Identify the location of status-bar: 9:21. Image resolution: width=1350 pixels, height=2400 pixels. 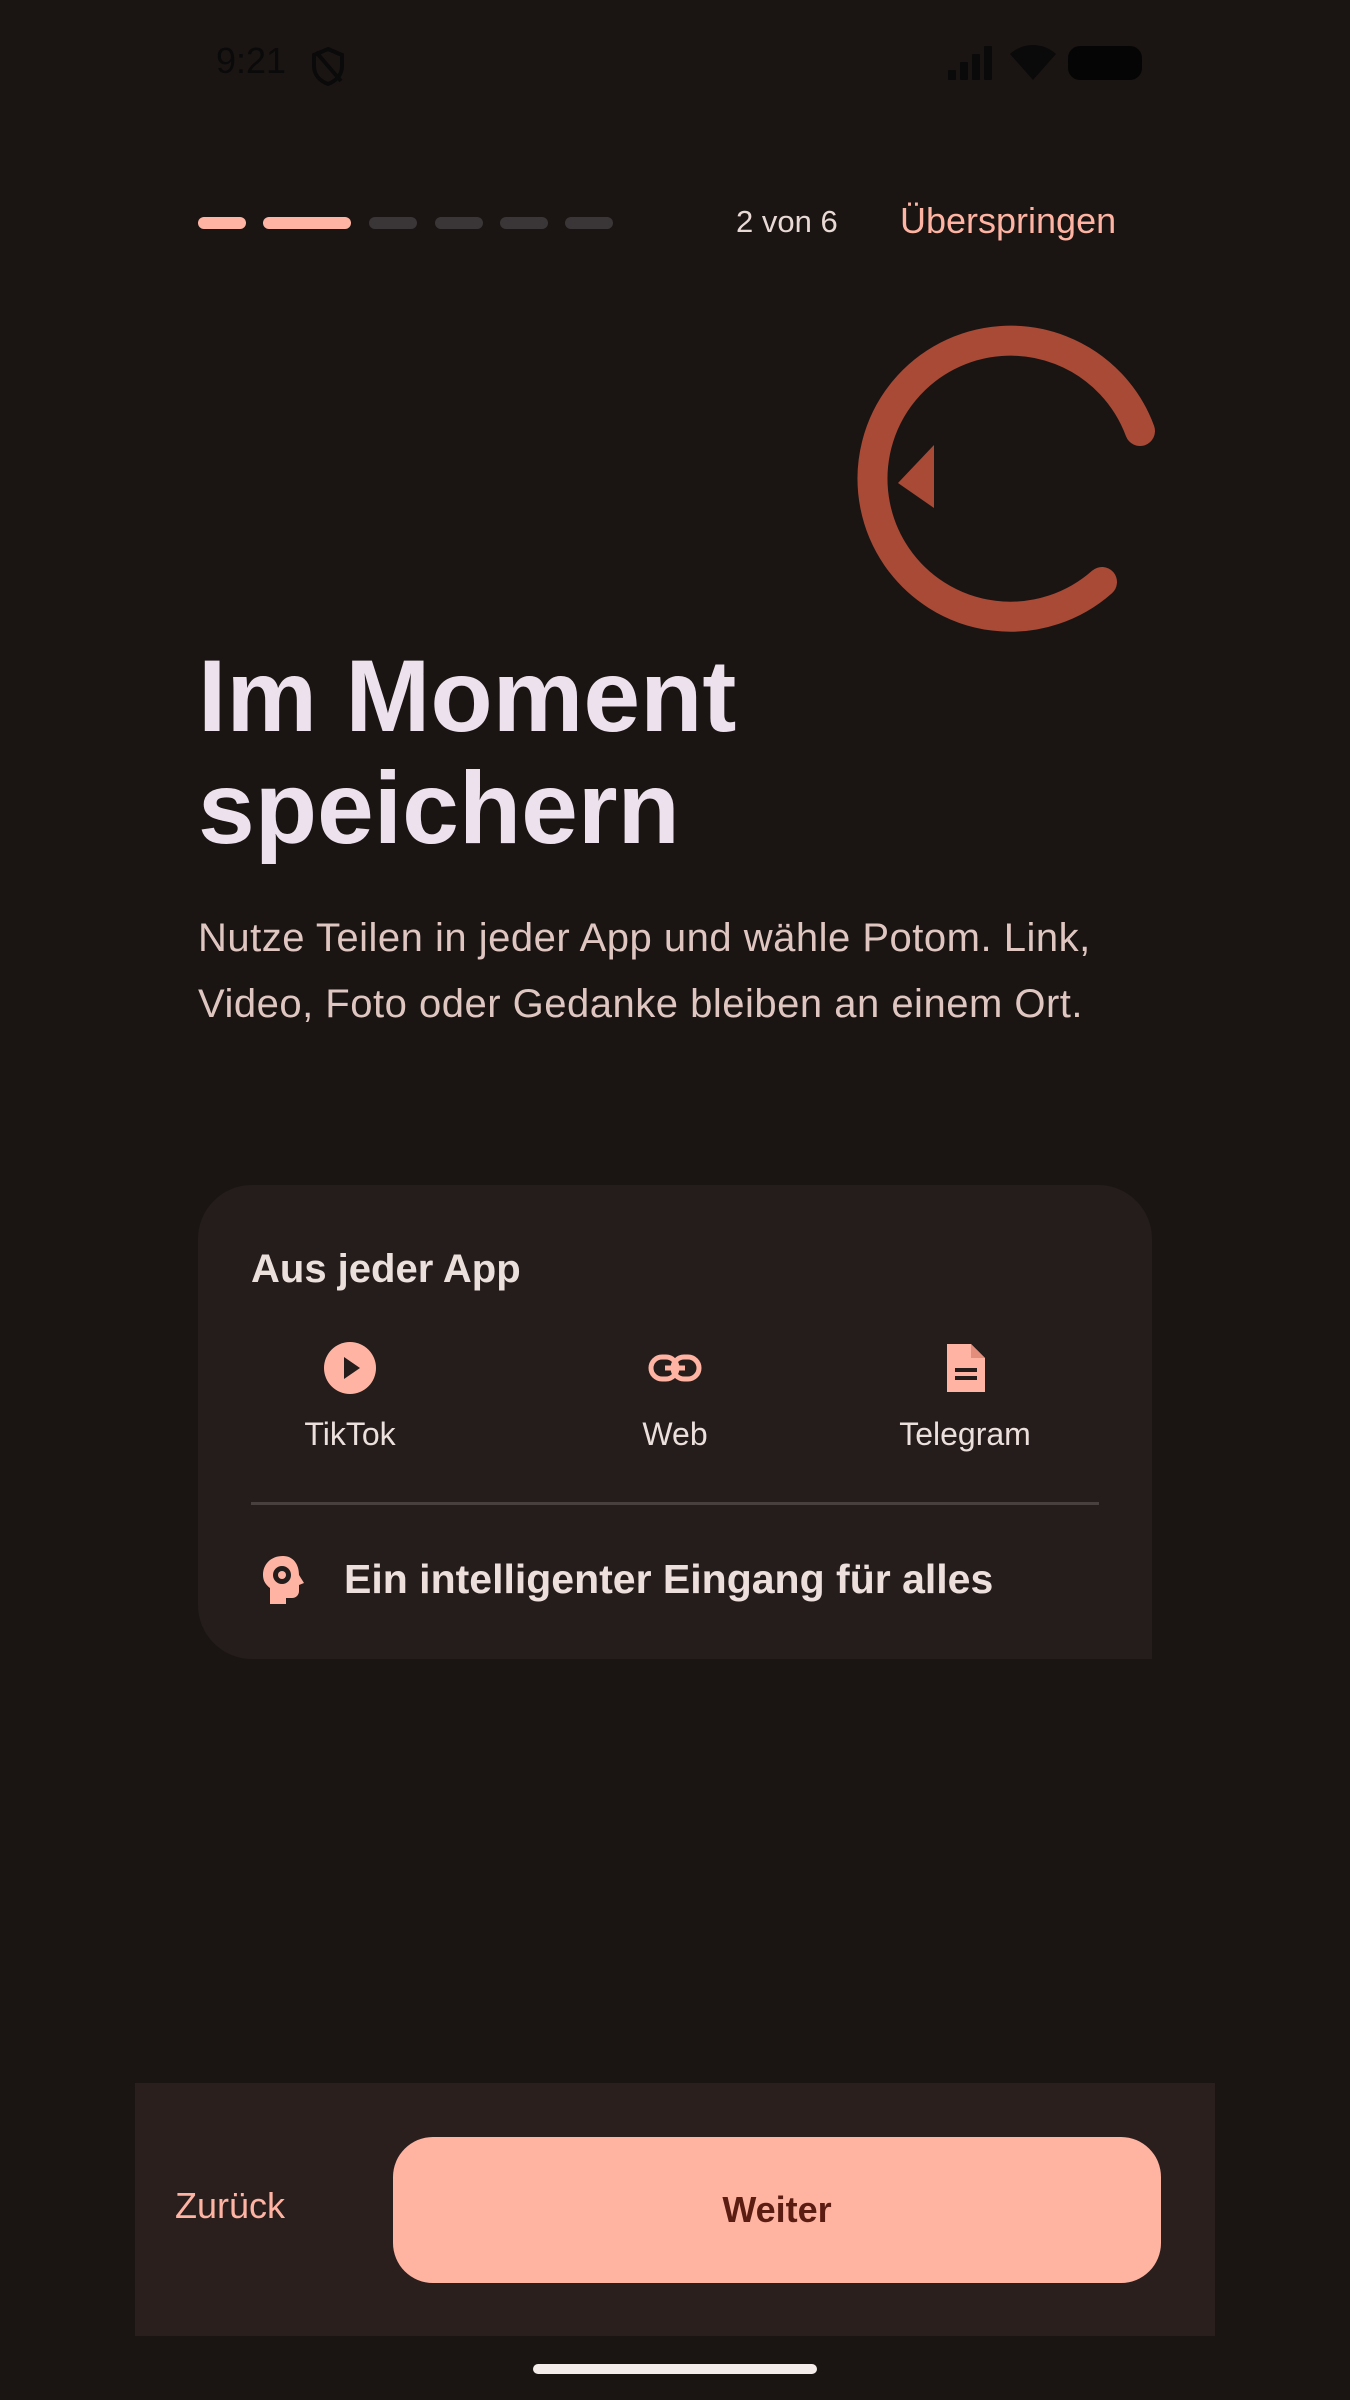
(675, 65).